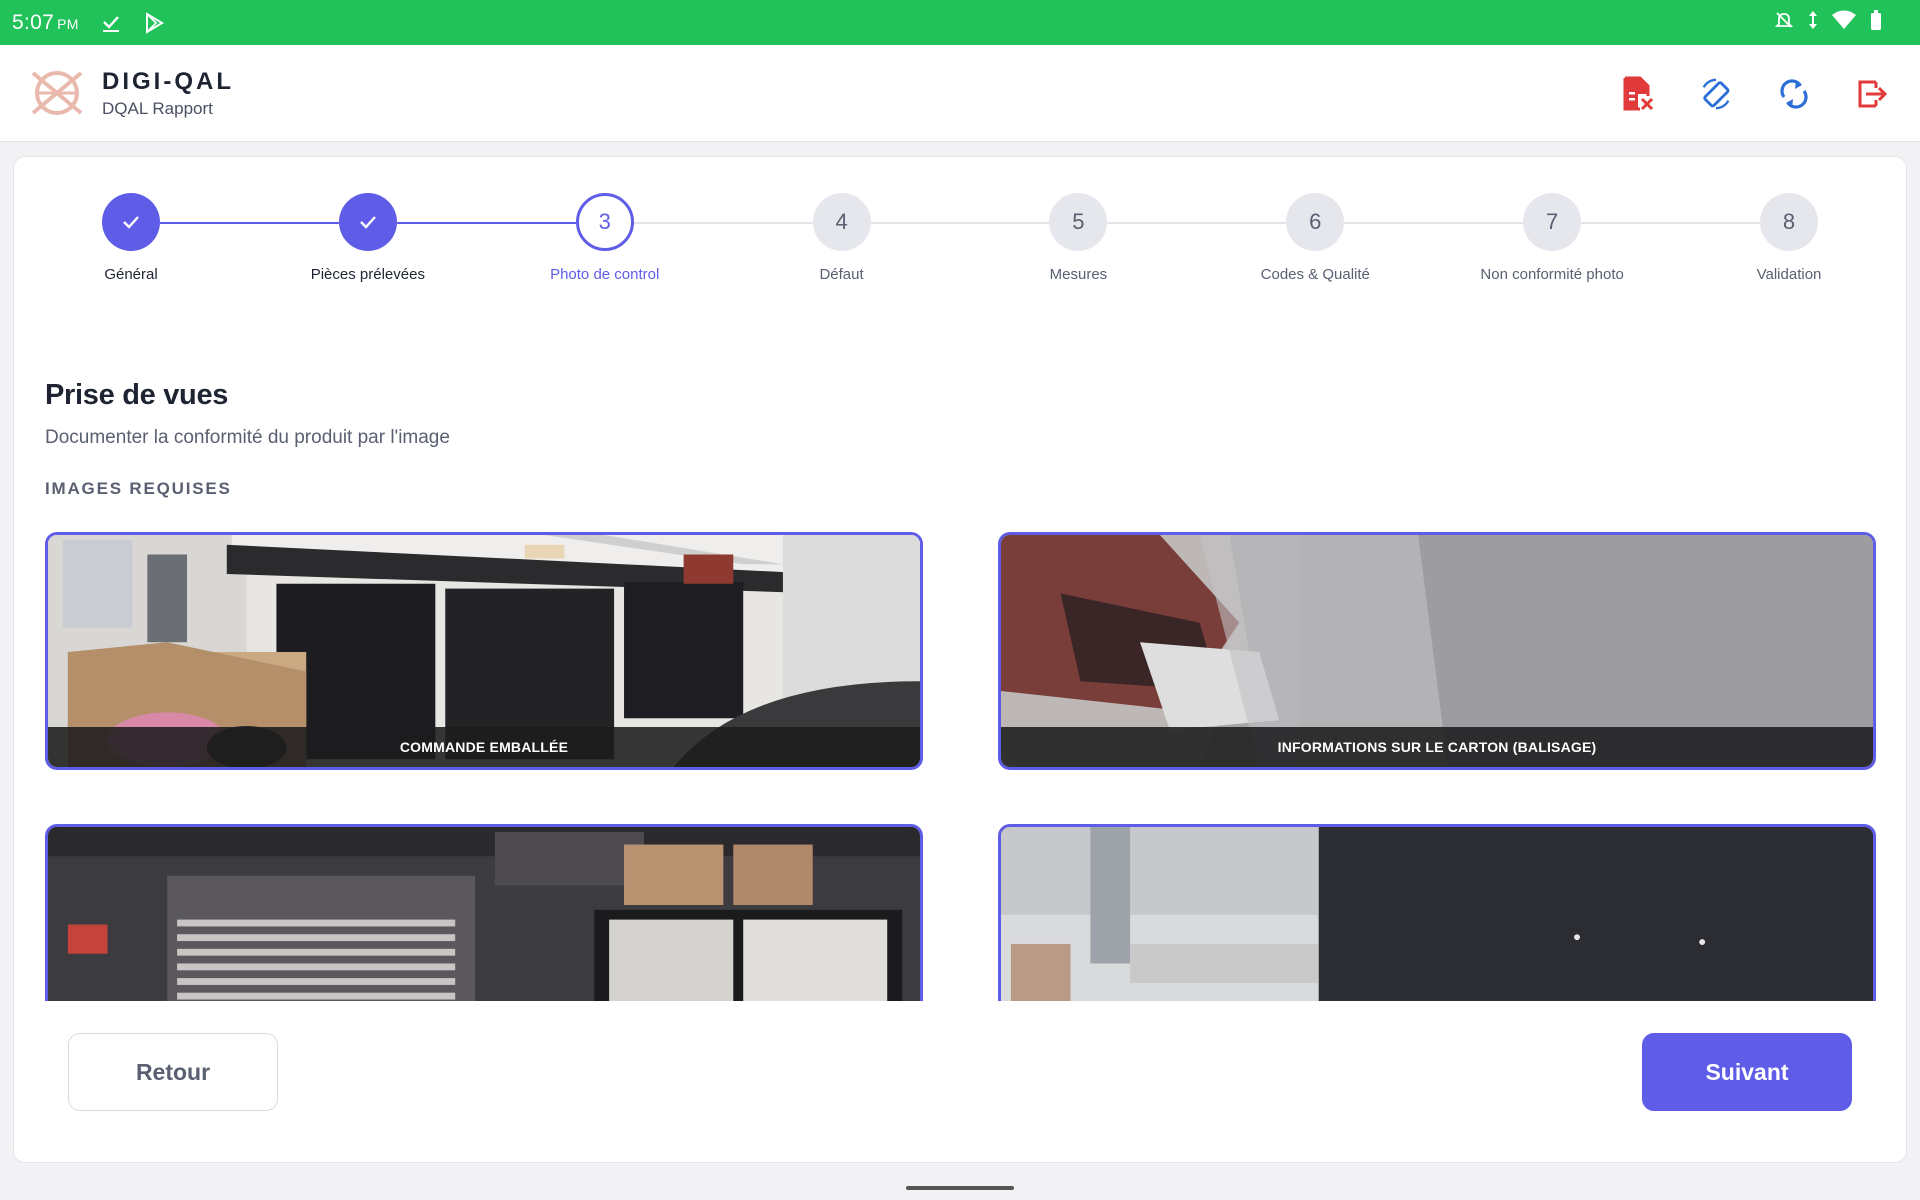  I want to click on step-label: Photo de control, so click(605, 274).